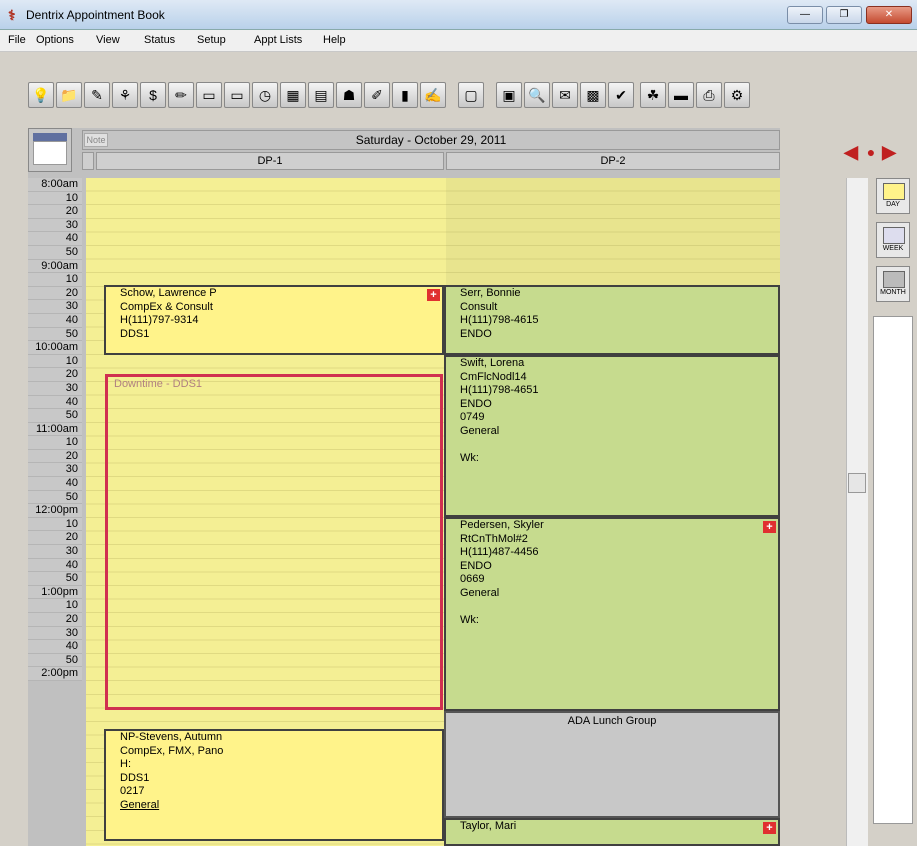 The image size is (917, 846). Describe the element at coordinates (844, 15) in the screenshot. I see `maximize-button: ❐` at that location.